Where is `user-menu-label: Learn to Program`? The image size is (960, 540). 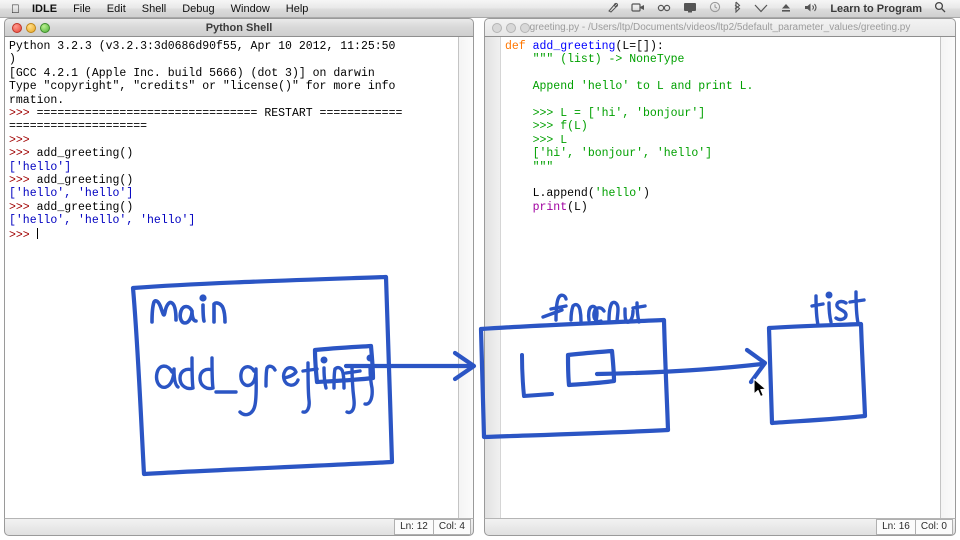
user-menu-label: Learn to Program is located at coordinates (876, 9).